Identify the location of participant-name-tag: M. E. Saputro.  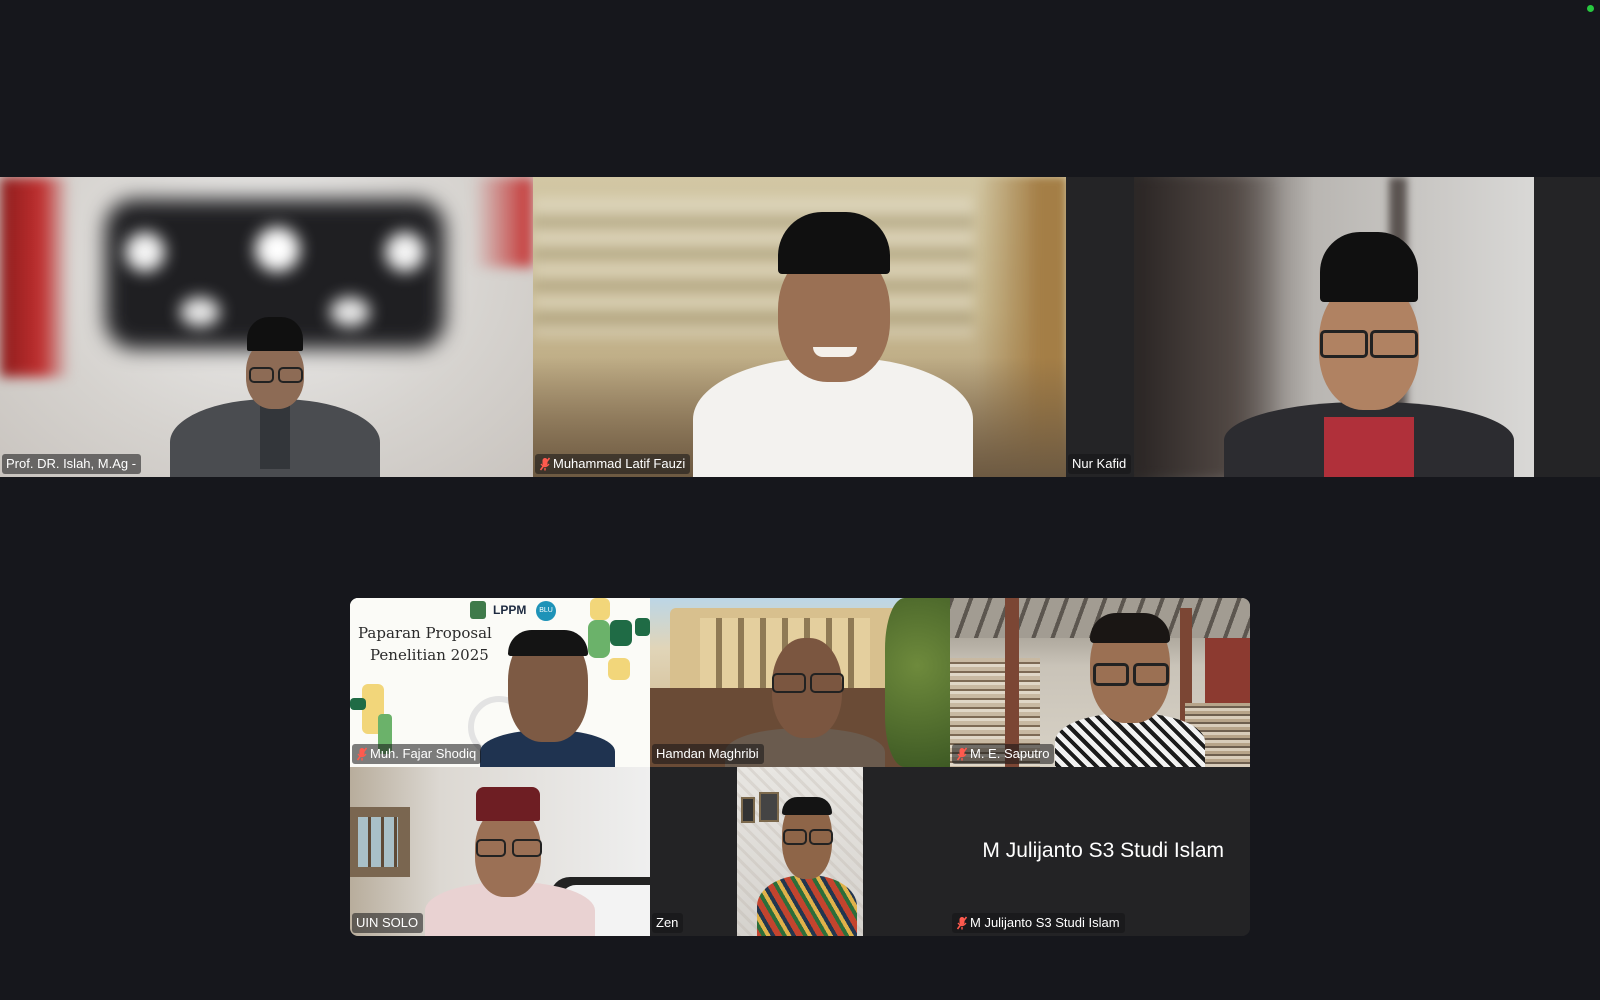
(1003, 754).